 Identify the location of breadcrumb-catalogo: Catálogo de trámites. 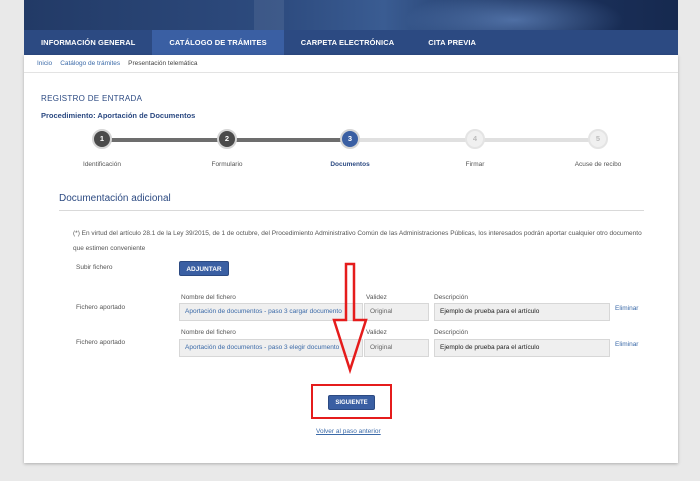
(90, 63).